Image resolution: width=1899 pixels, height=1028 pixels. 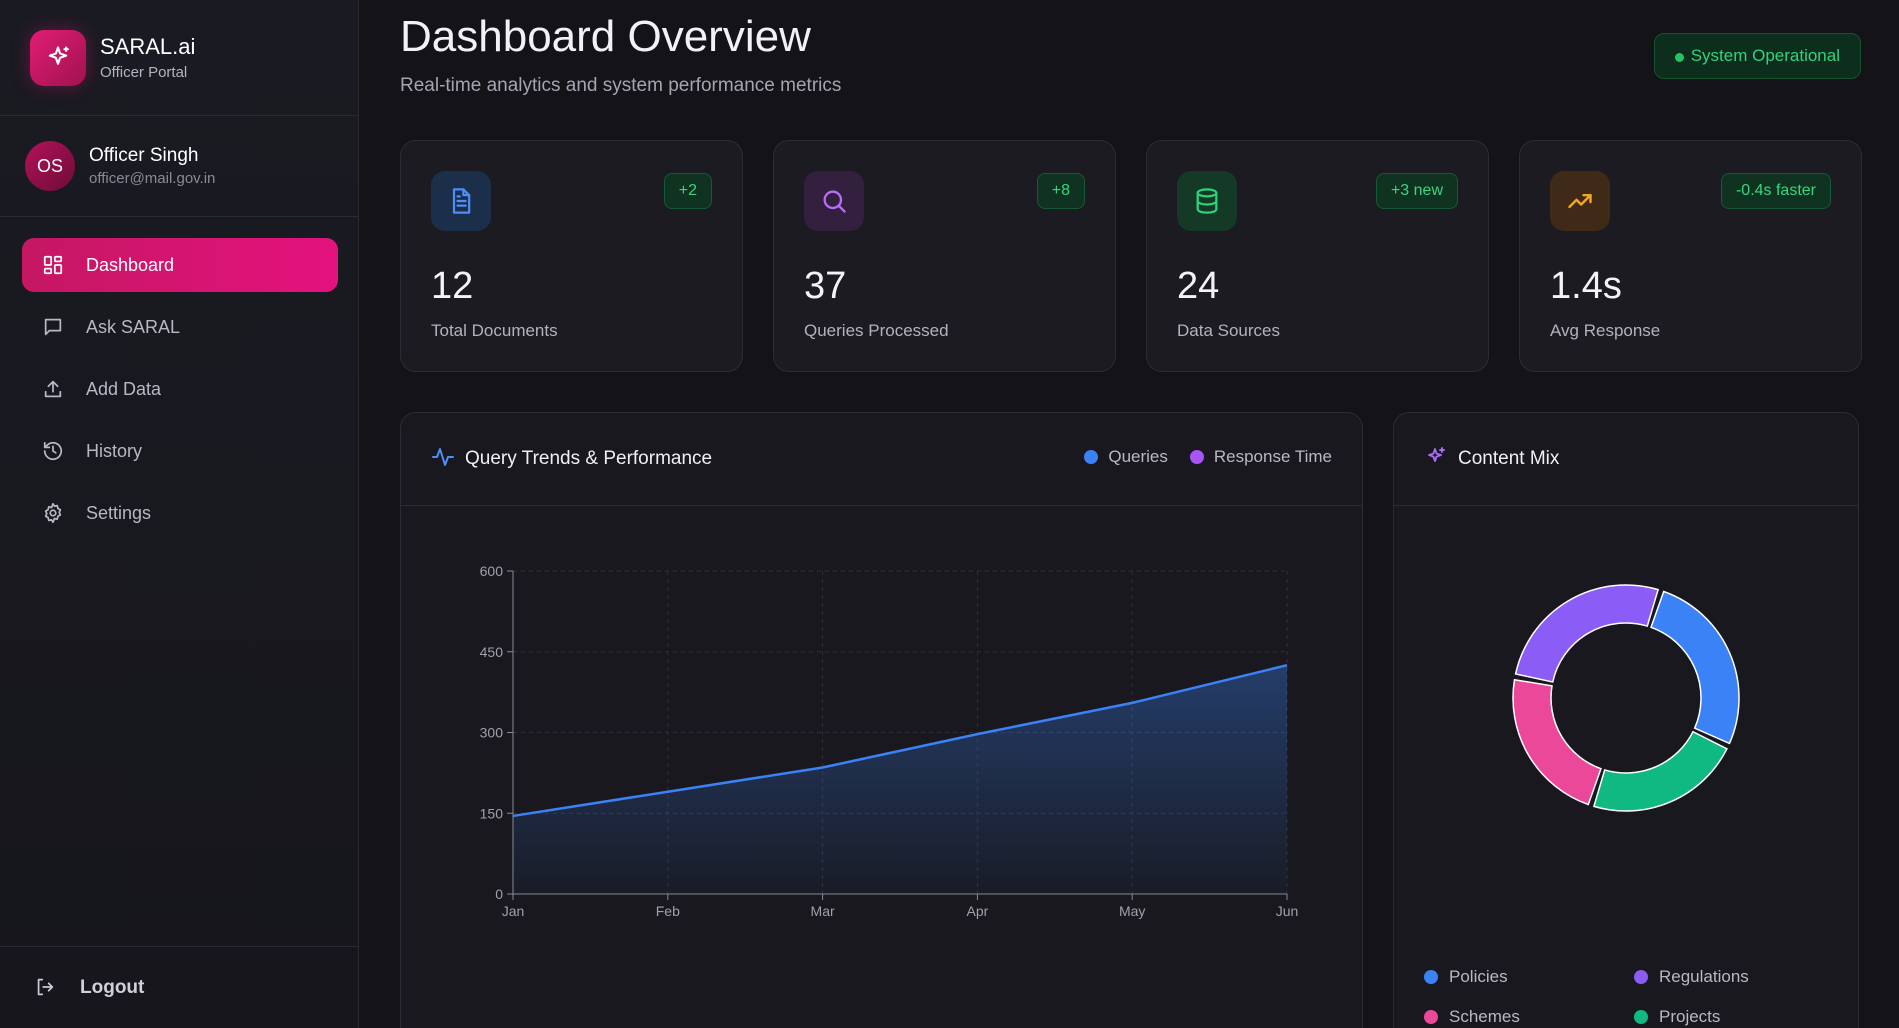 I want to click on chat-icon, so click(x=53, y=327).